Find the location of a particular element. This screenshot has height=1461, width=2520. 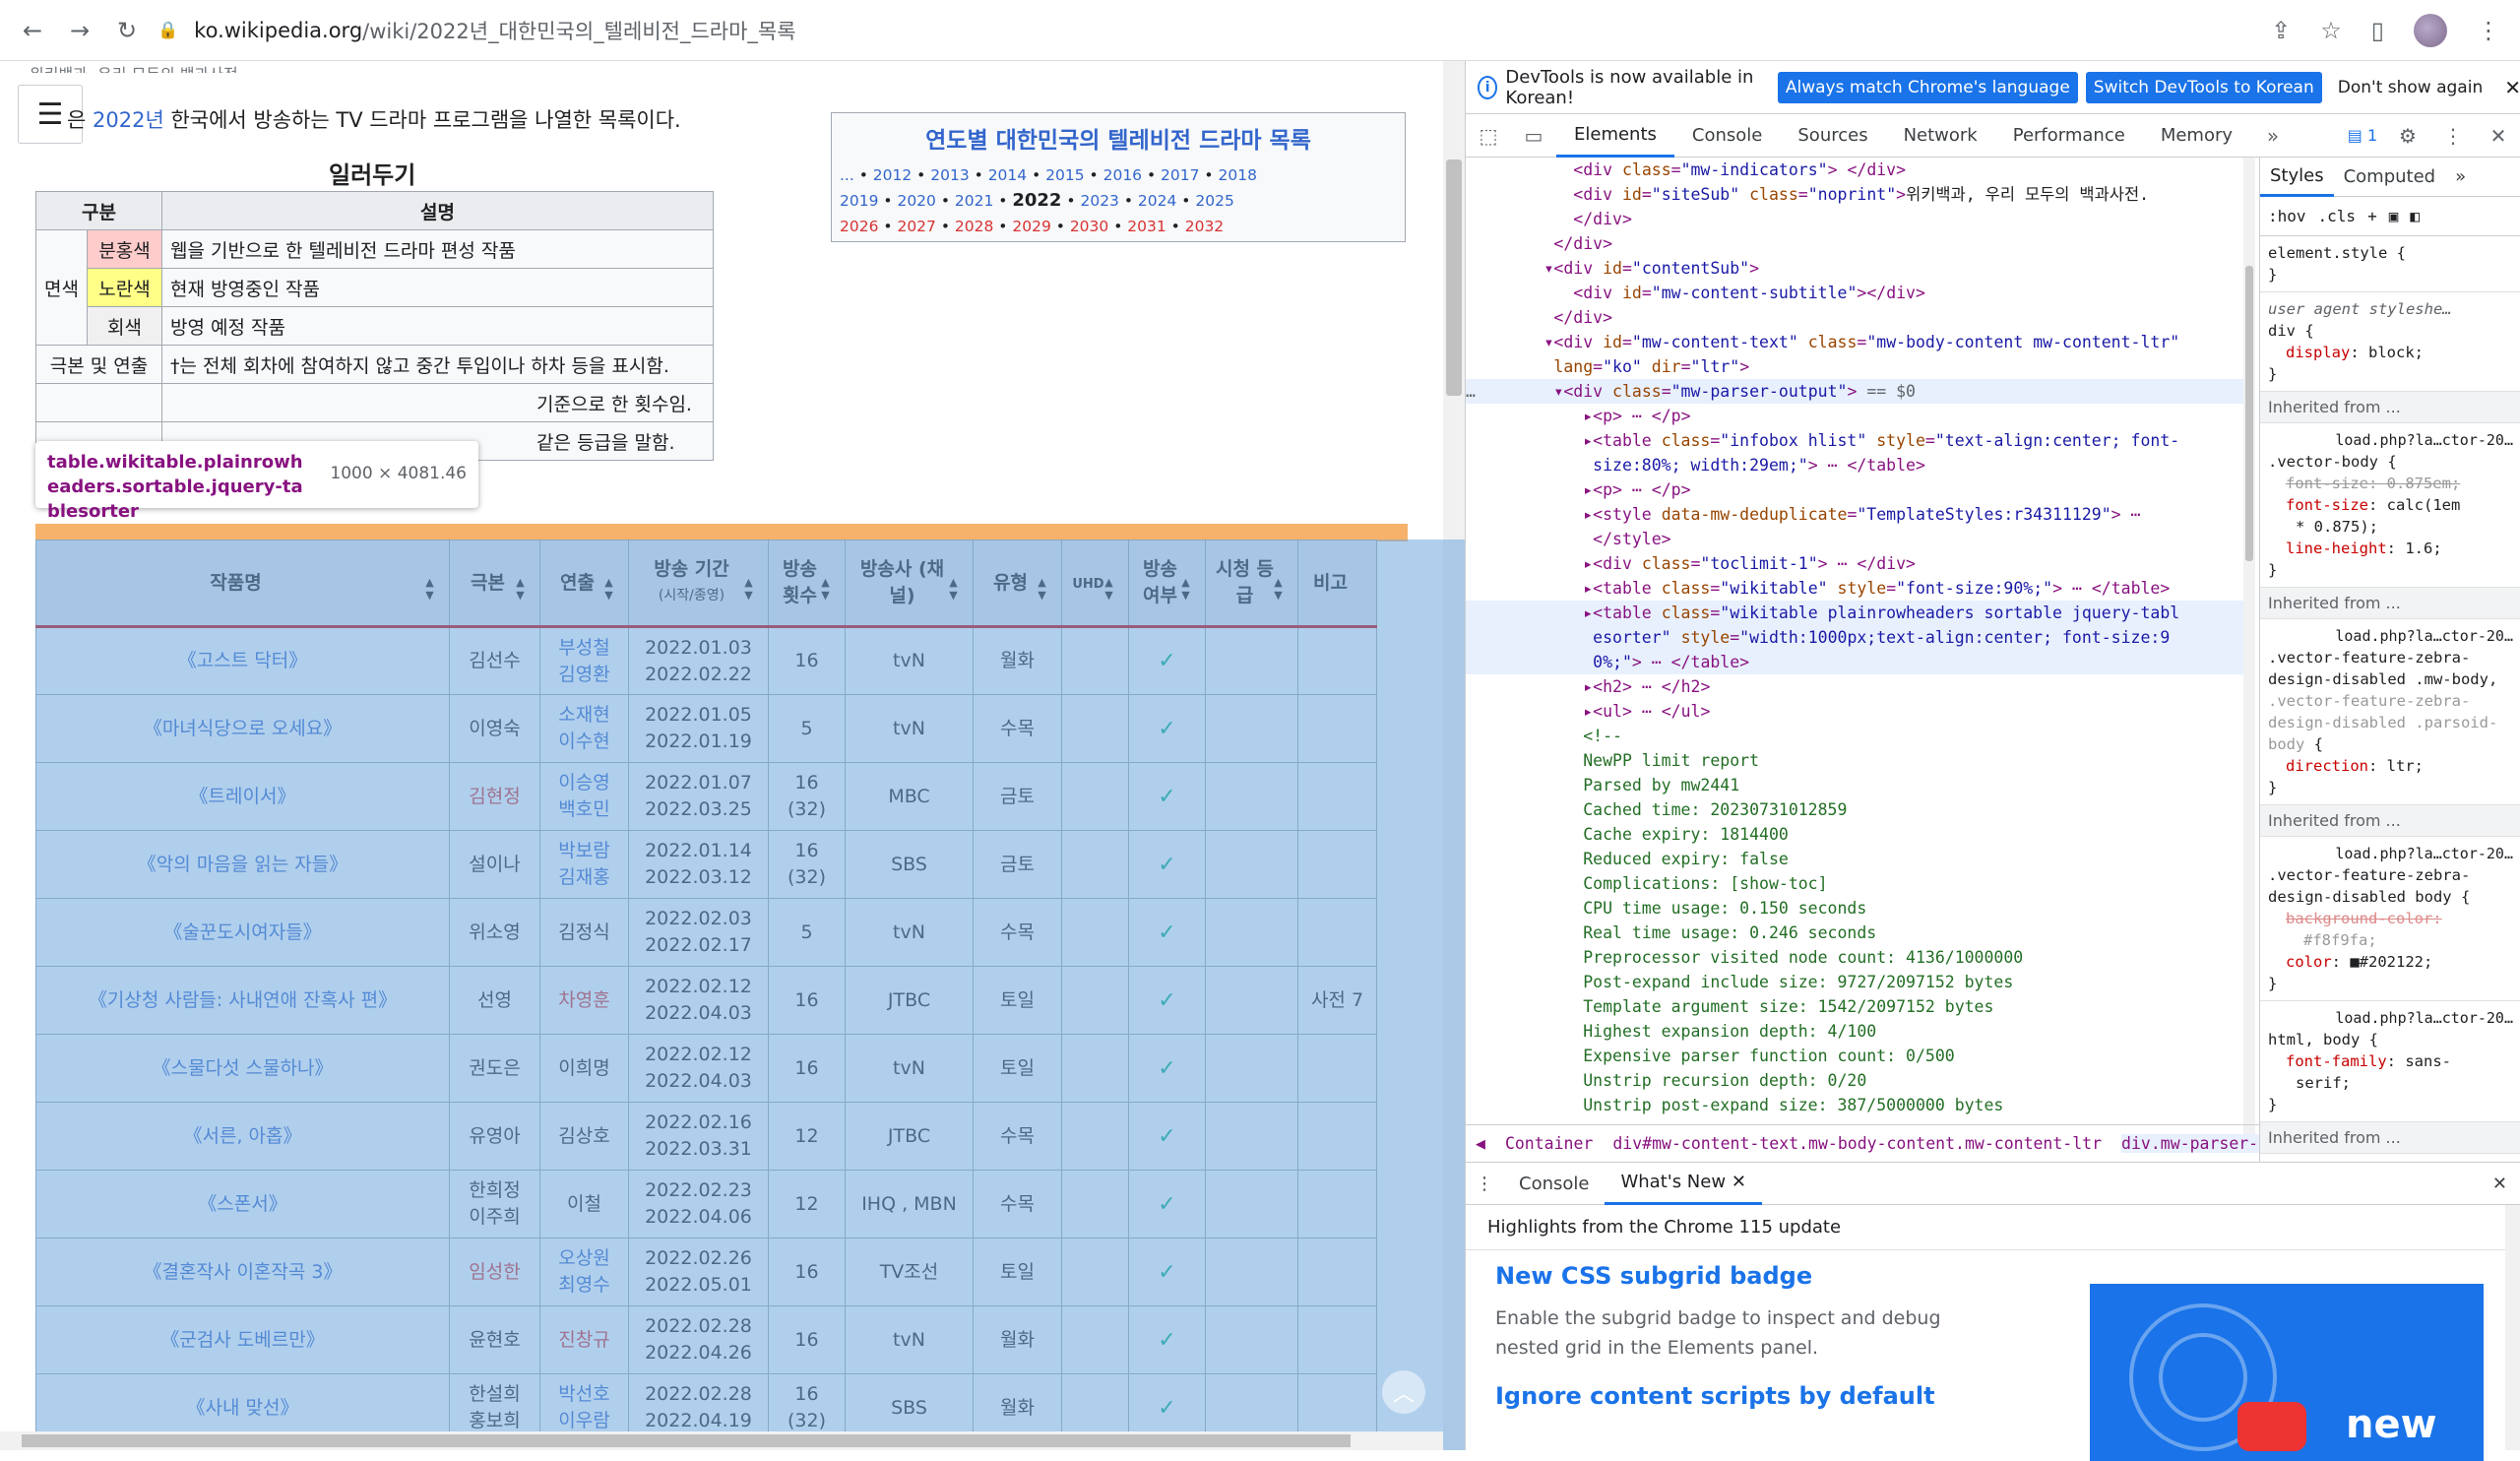

hov-toggle: :hov is located at coordinates (2287, 216).